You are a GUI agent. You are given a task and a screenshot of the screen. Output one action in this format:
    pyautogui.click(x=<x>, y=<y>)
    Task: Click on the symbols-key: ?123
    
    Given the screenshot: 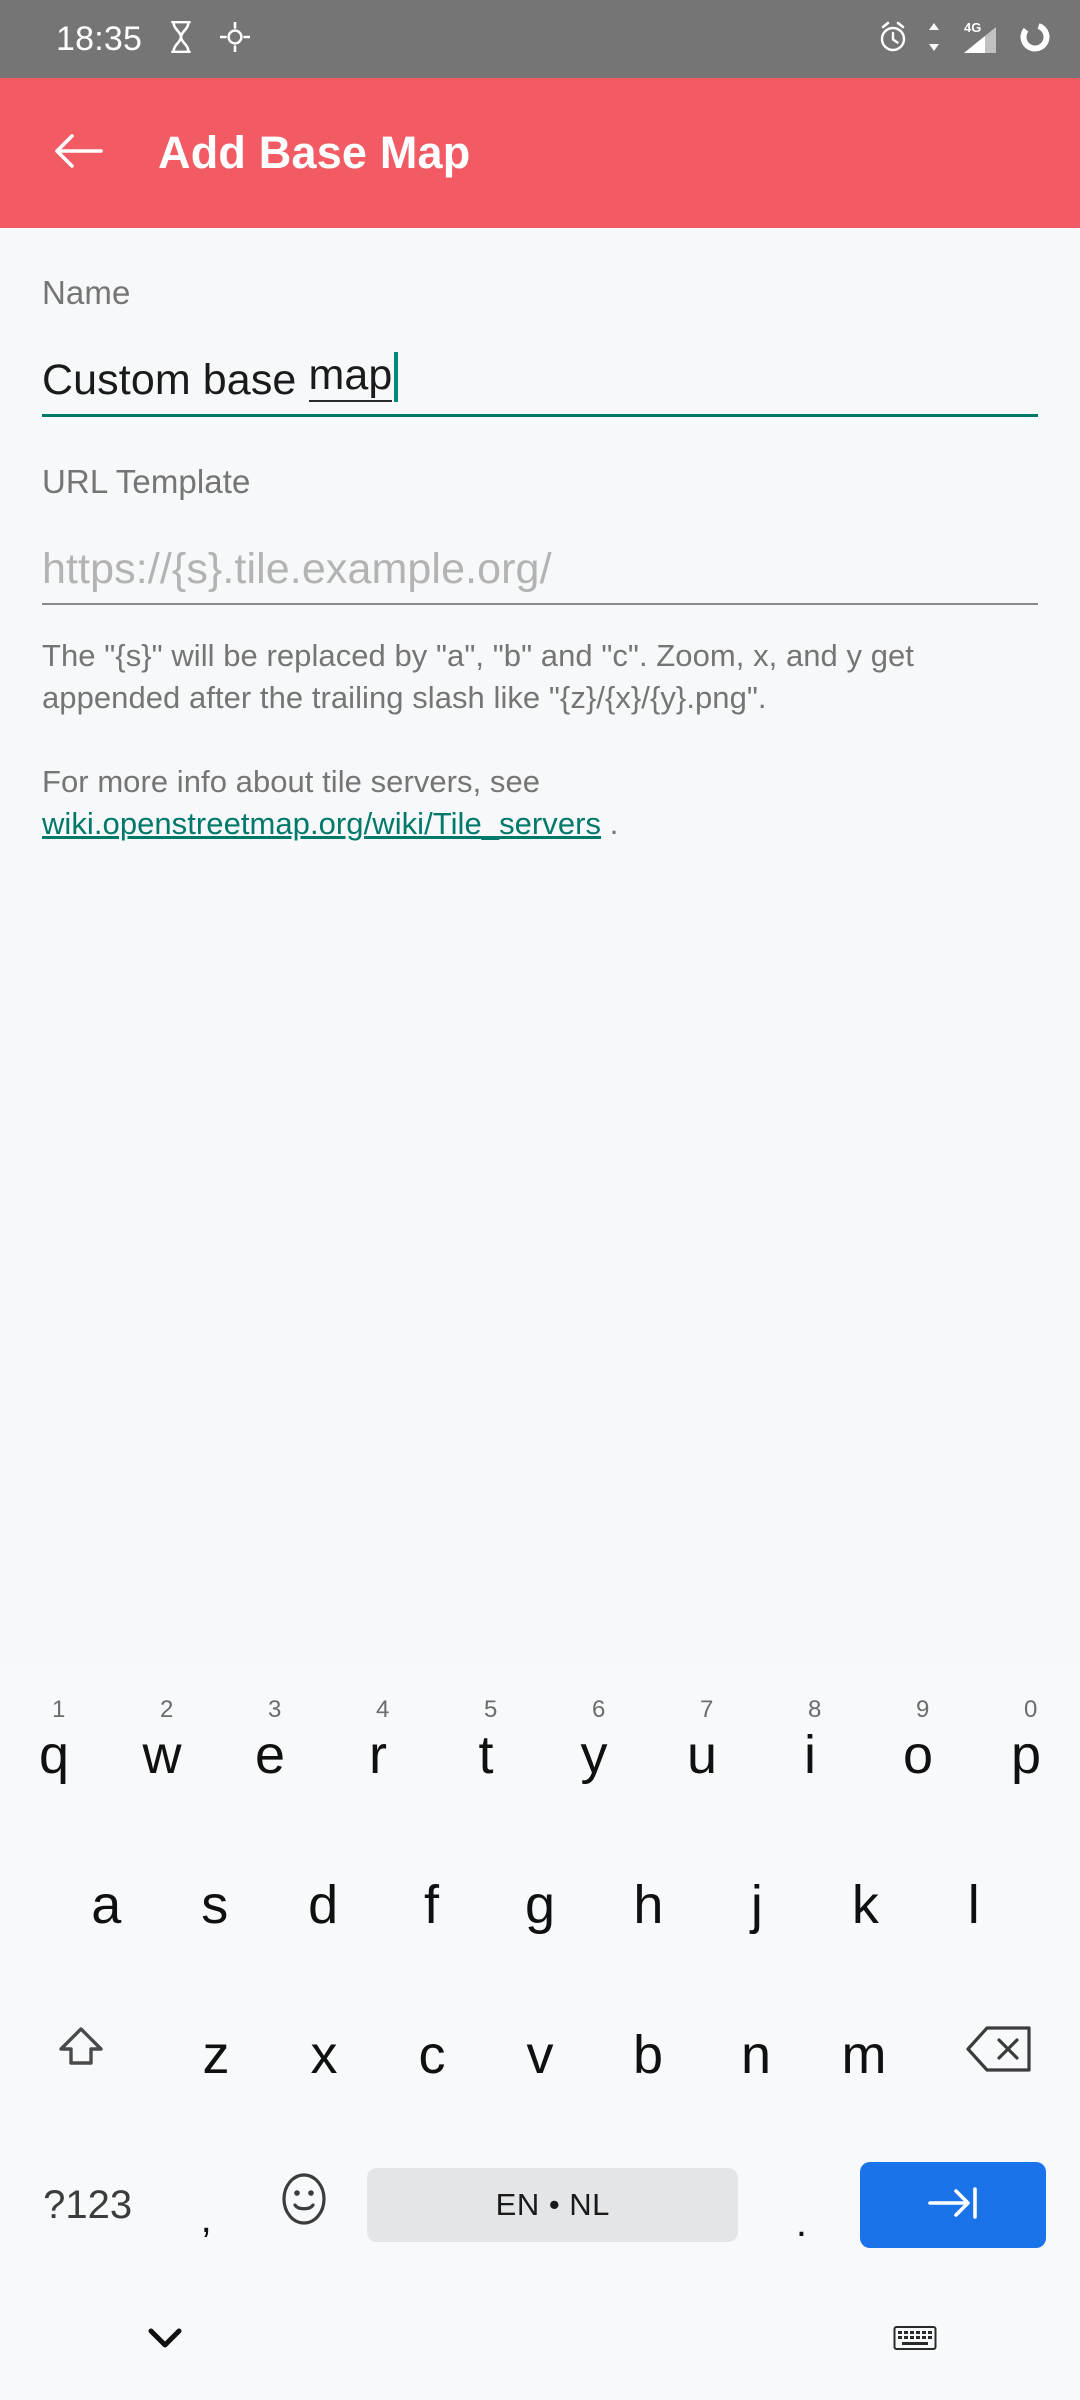 What is the action you would take?
    pyautogui.click(x=87, y=2205)
    